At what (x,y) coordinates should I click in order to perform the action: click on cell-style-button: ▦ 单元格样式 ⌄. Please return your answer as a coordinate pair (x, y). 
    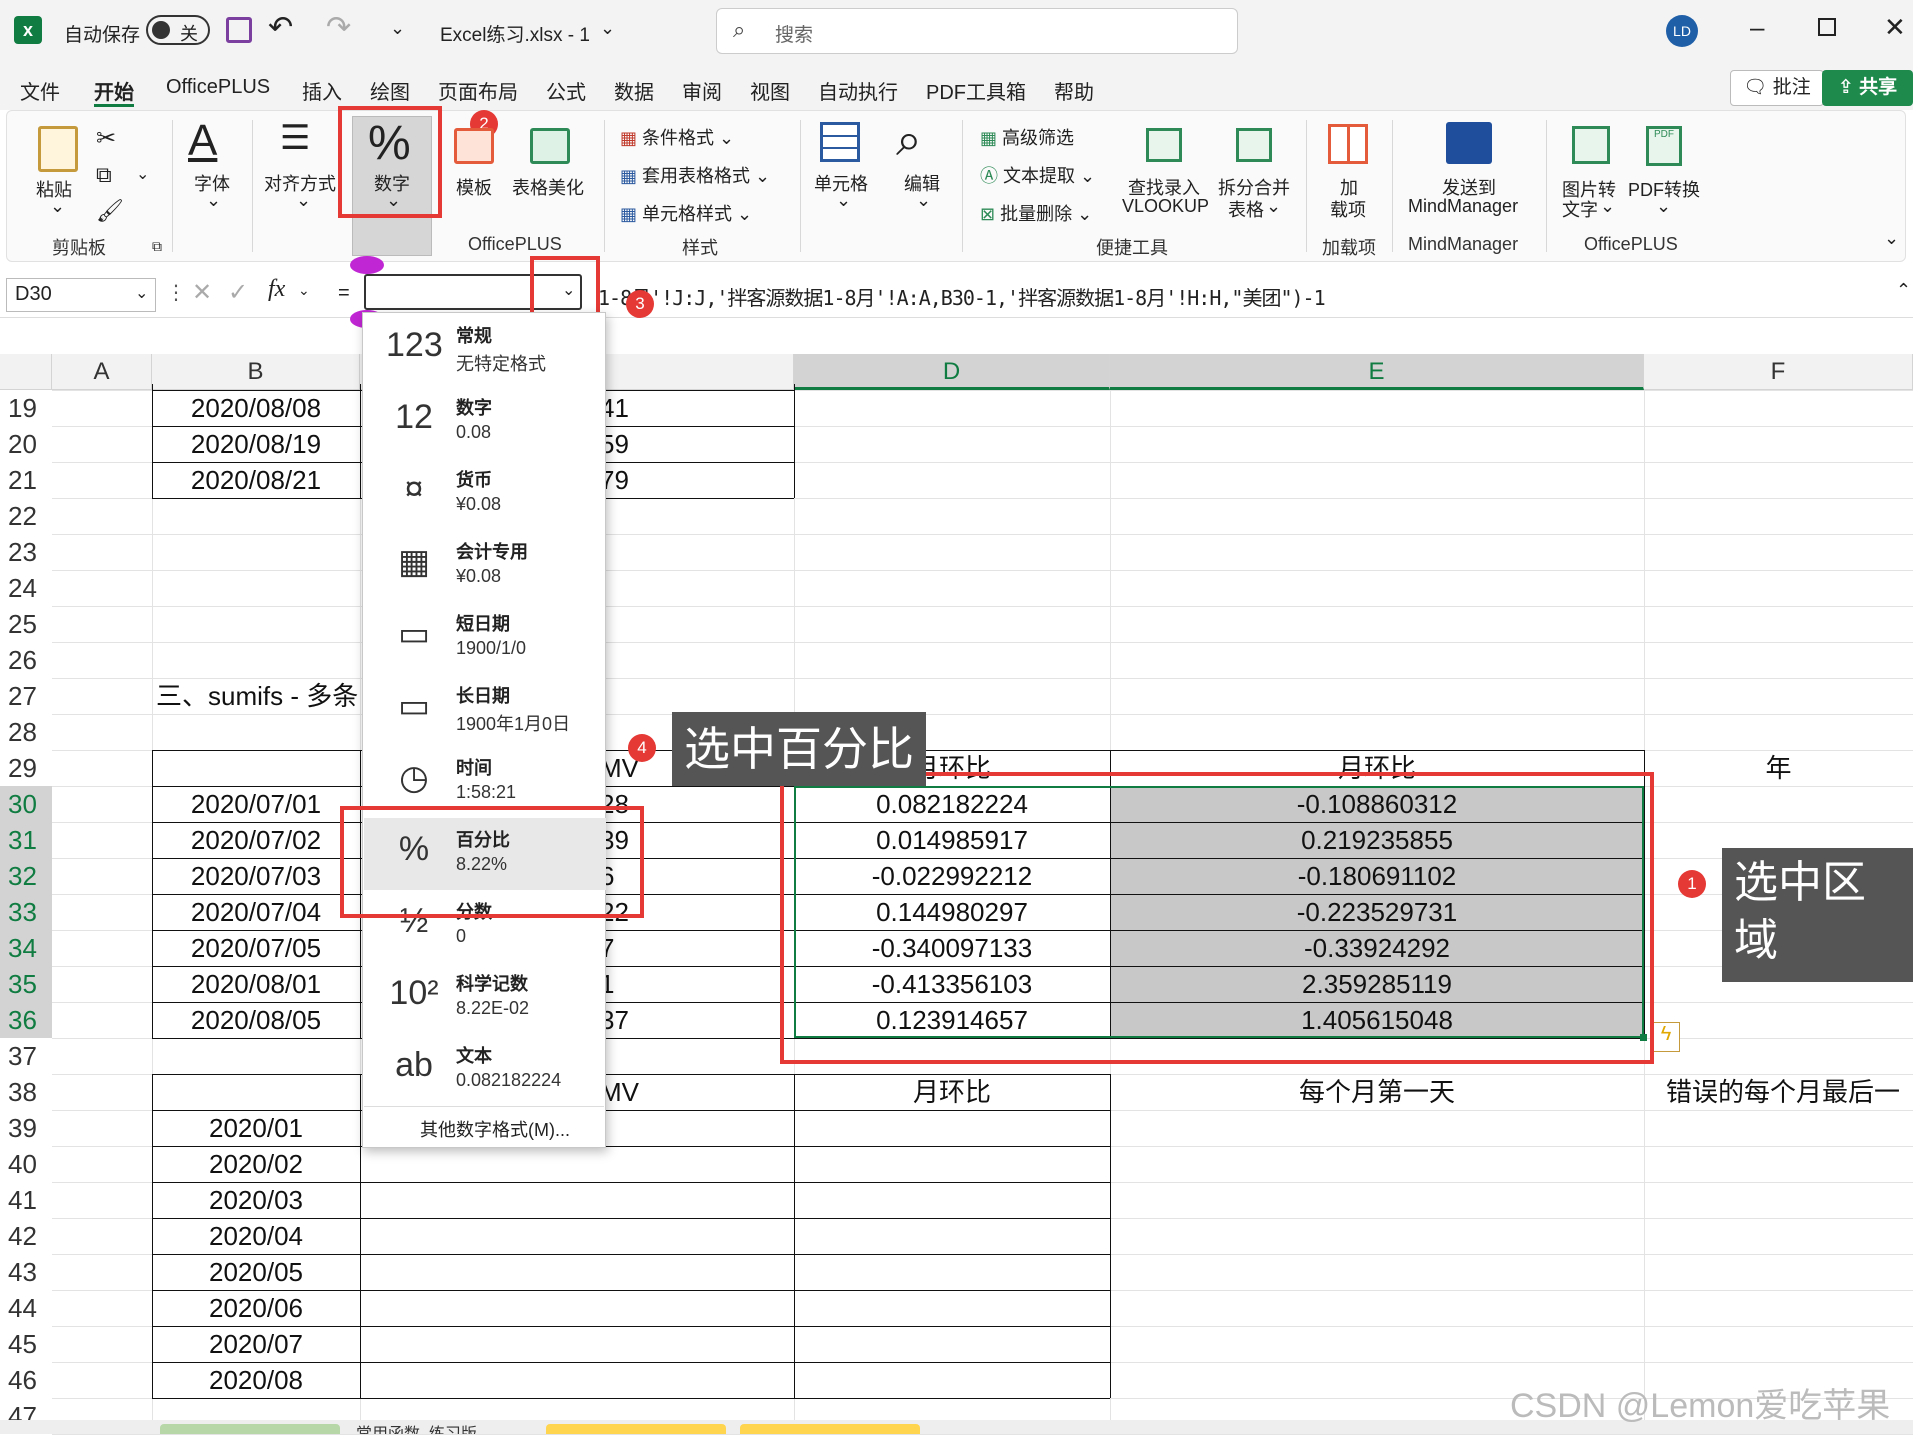
    Looking at the image, I should click on (686, 213).